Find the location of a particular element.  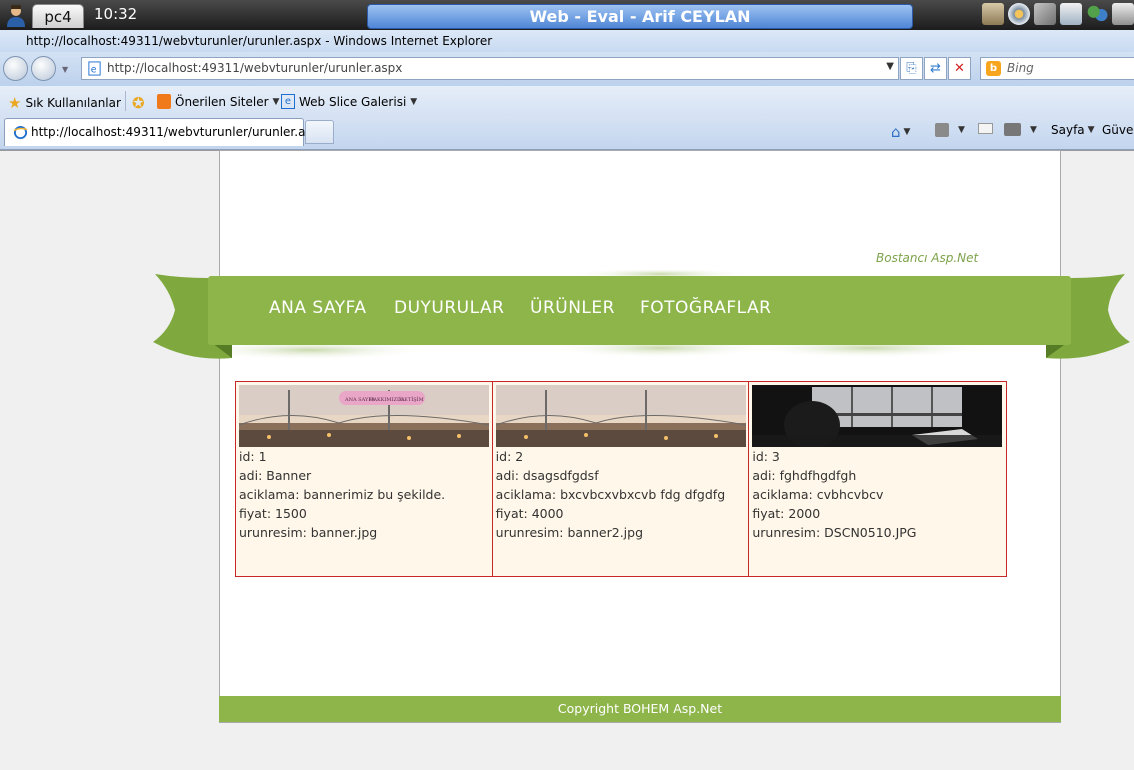

product-price: fiyat: 4000 is located at coordinates (529, 513).